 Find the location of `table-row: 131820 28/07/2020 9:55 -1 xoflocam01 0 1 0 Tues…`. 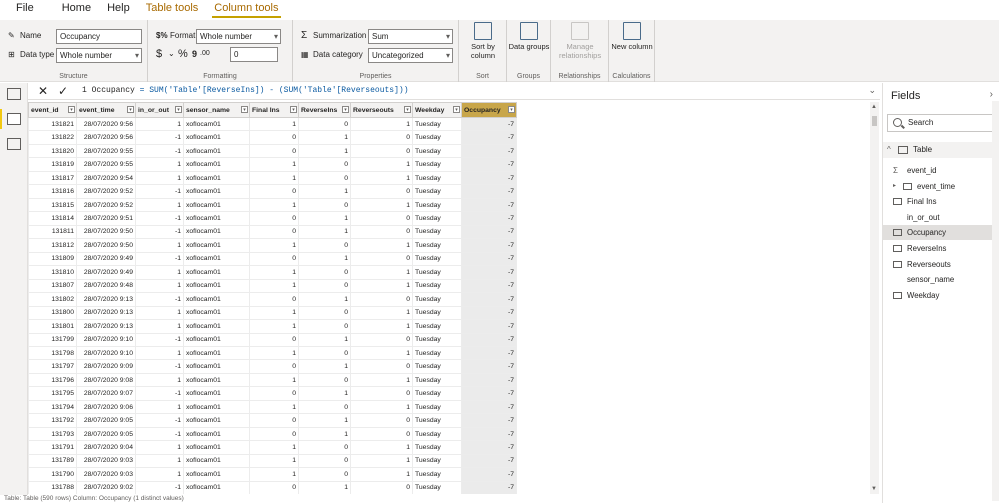

table-row: 131820 28/07/2020 9:55 -1 xoflocam01 0 1 0 Tues… is located at coordinates (272, 151).